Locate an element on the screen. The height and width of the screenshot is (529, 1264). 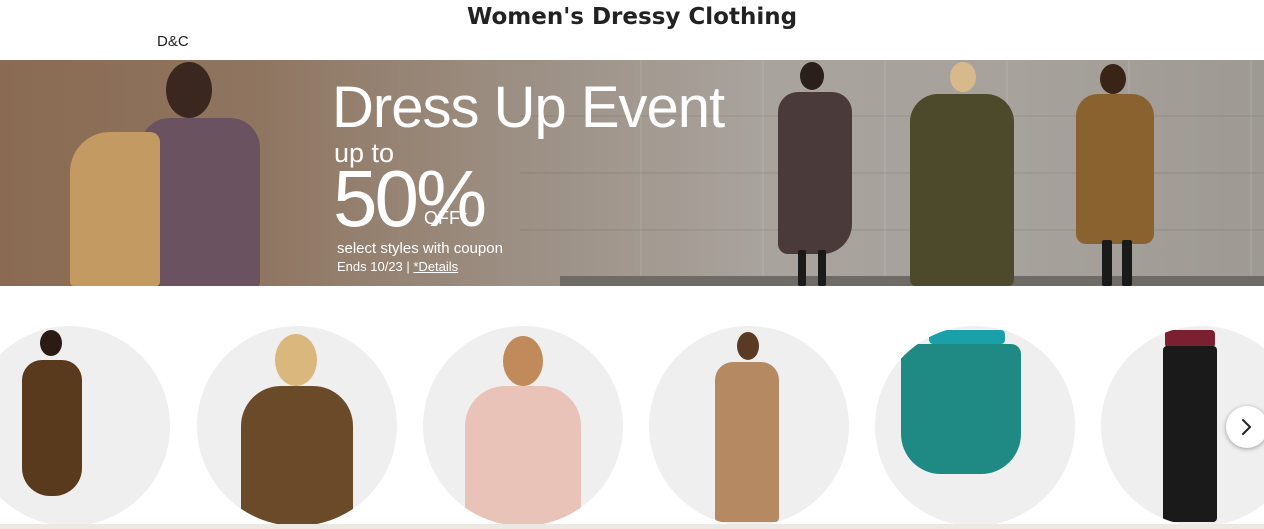
hero-ends-date: Ends 10/23 | is located at coordinates (375, 266).